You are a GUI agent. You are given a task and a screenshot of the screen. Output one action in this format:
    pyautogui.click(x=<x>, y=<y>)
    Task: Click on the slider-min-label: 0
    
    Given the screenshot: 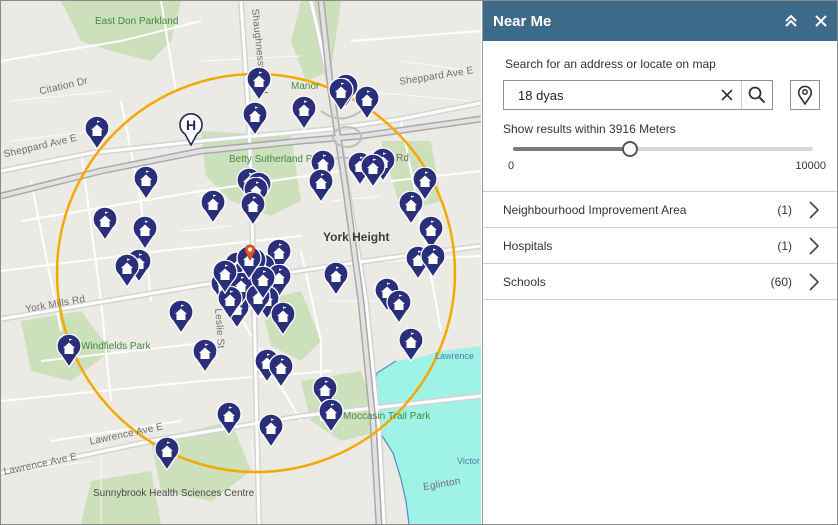 What is the action you would take?
    pyautogui.click(x=511, y=166)
    